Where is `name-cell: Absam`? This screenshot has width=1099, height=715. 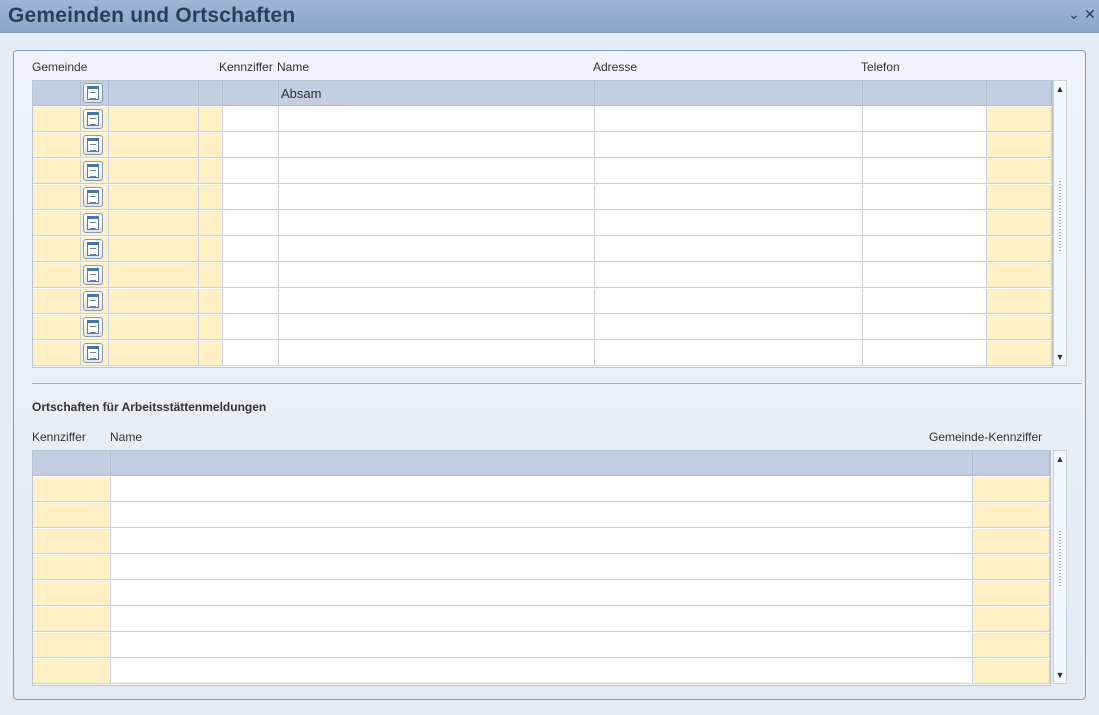 name-cell: Absam is located at coordinates (437, 93).